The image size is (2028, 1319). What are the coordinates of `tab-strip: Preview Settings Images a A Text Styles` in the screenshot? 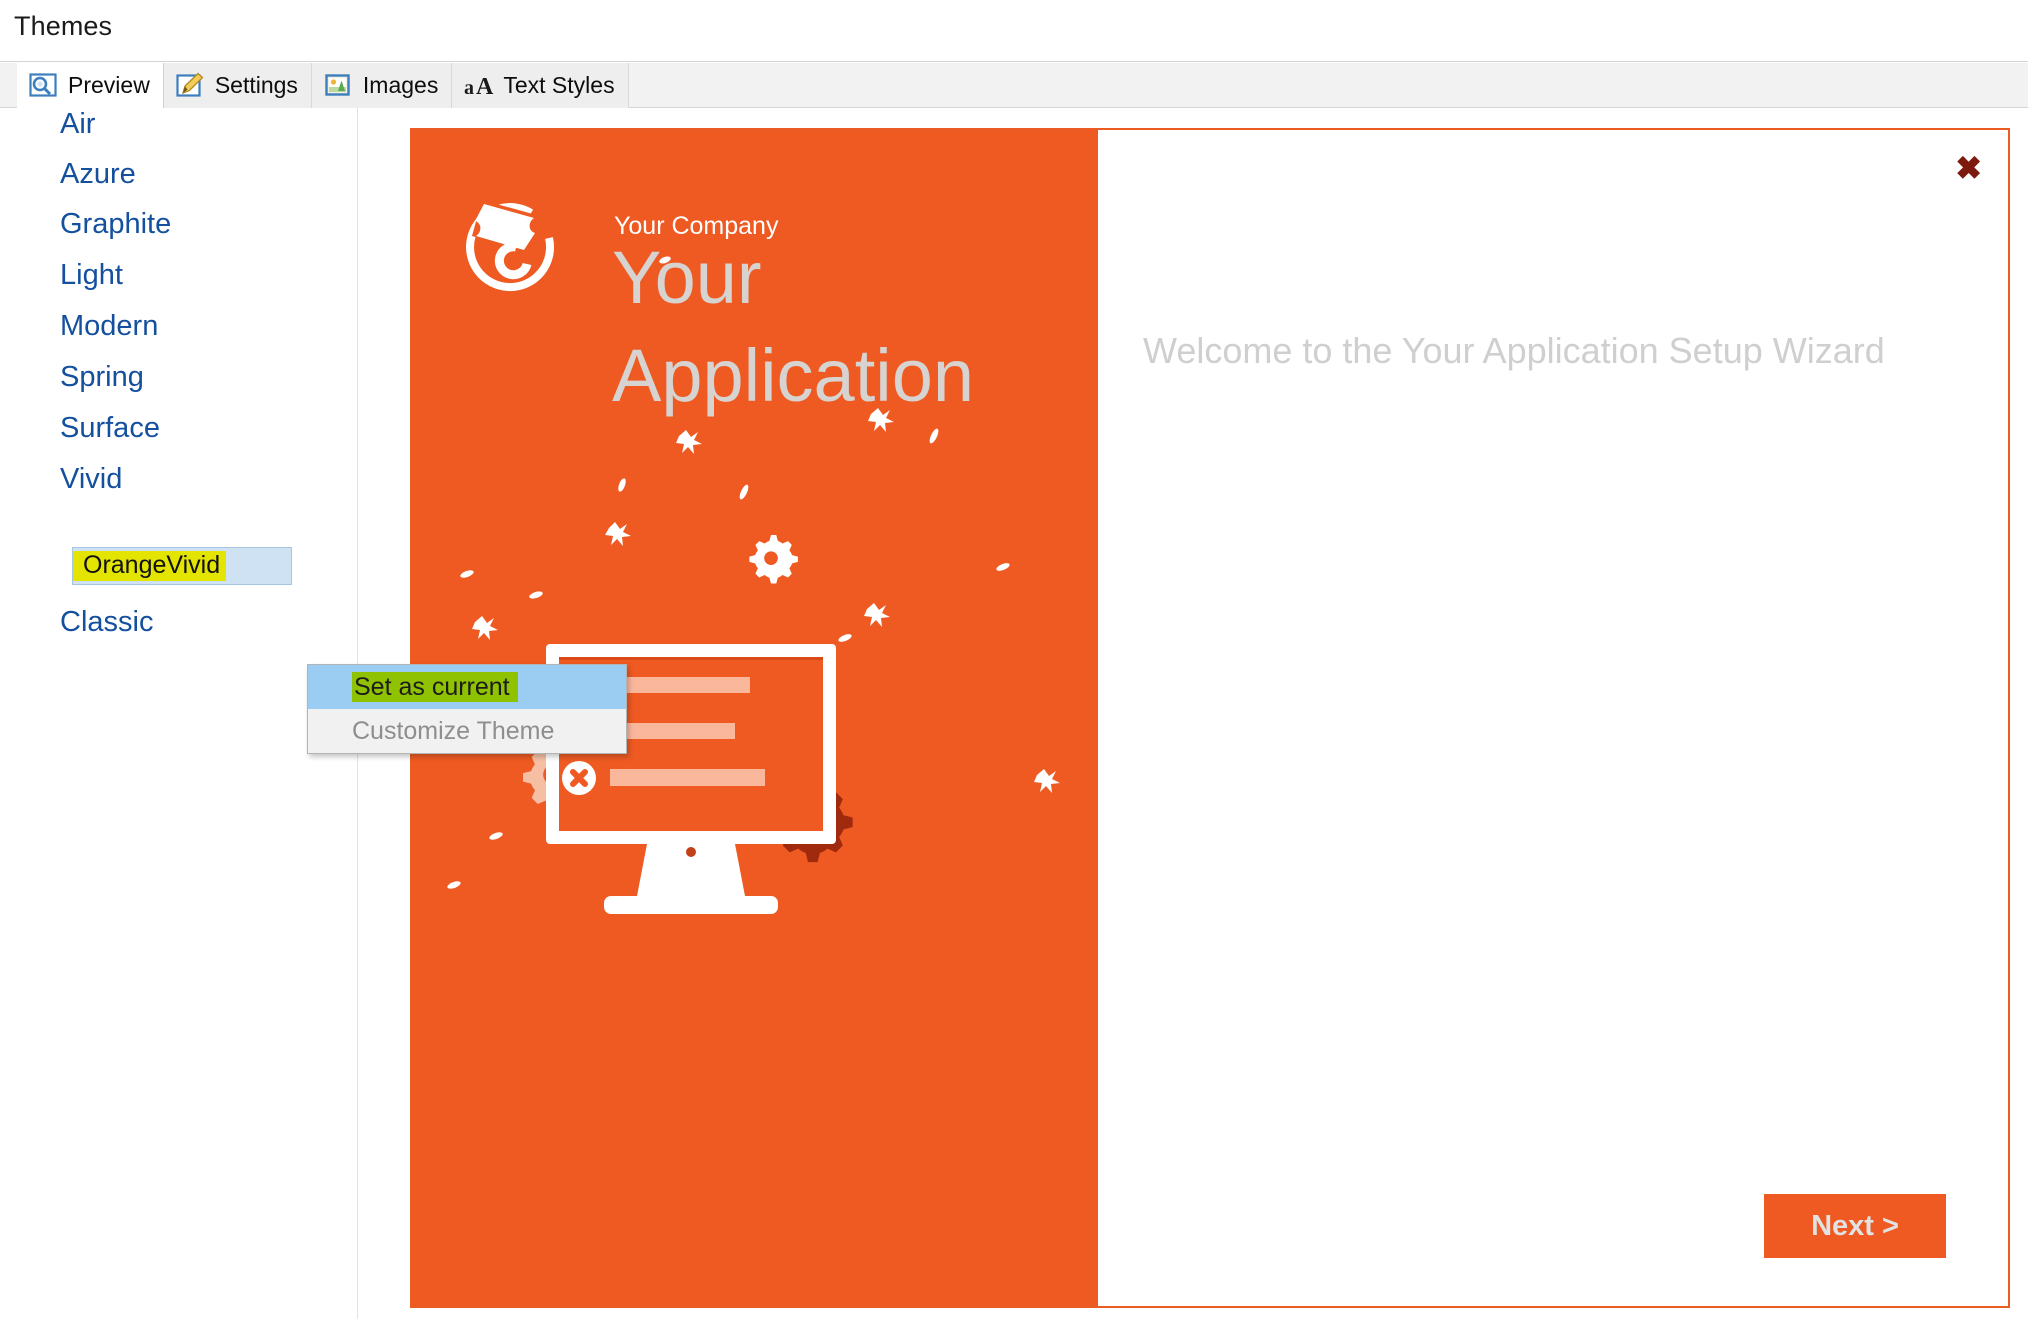 It's located at (1014, 85).